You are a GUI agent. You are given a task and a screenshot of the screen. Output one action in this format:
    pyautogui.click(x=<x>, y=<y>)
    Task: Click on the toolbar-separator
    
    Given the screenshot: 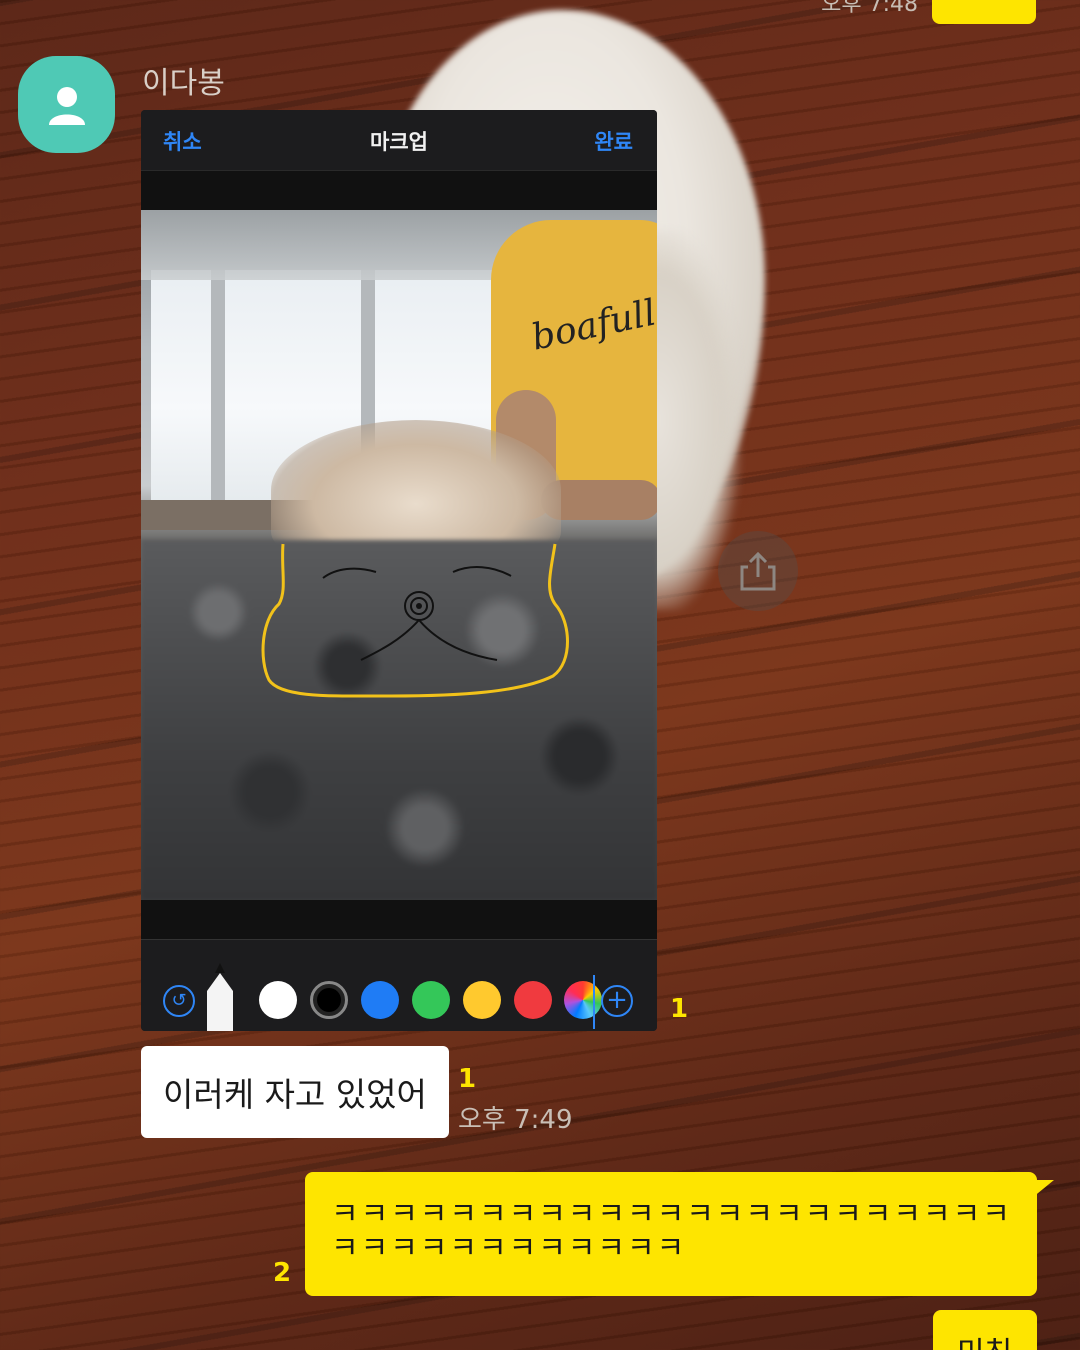 What is the action you would take?
    pyautogui.click(x=594, y=1002)
    